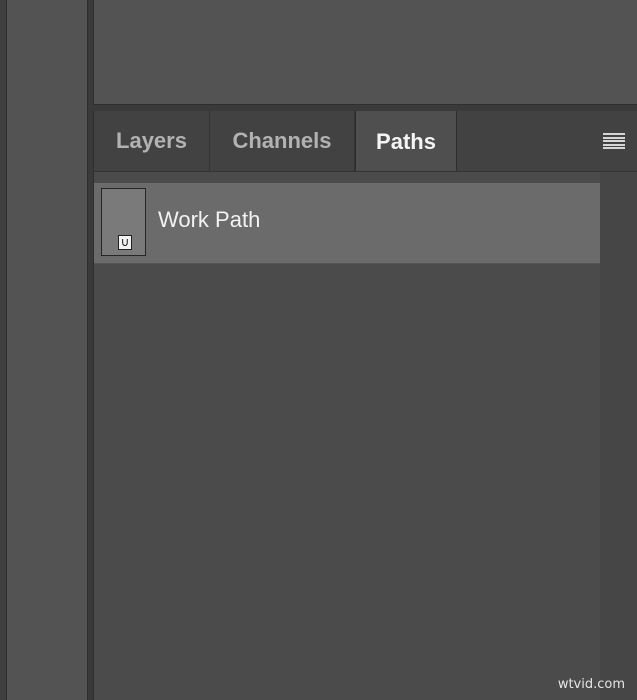 The width and height of the screenshot is (637, 700). What do you see at coordinates (614, 141) in the screenshot?
I see `panel-menu-icon` at bounding box center [614, 141].